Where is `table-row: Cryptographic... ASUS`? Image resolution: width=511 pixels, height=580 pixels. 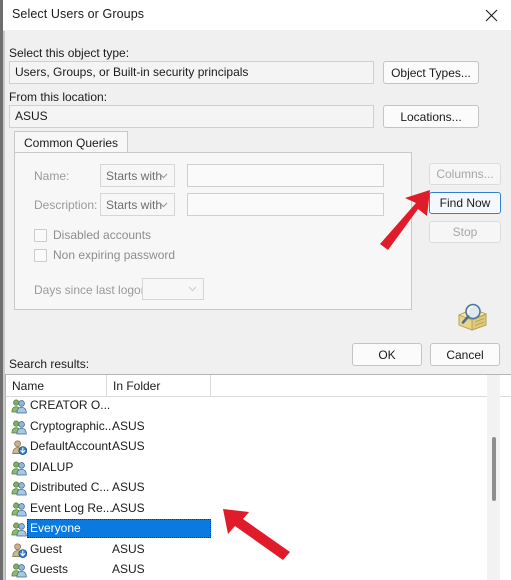 table-row: Cryptographic... ASUS is located at coordinates (258, 427).